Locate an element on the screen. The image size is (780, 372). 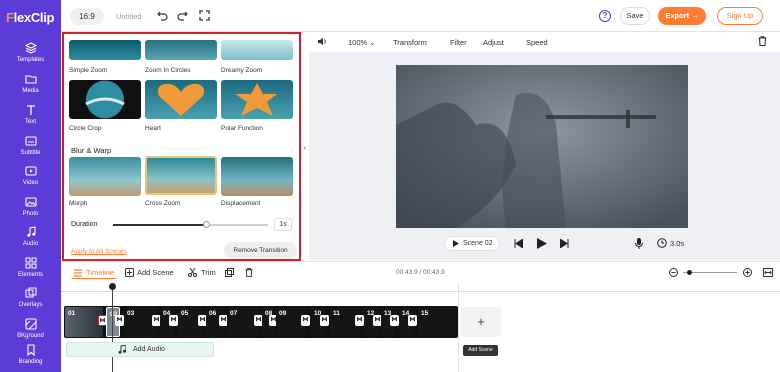
photo-icon is located at coordinates (30, 202).